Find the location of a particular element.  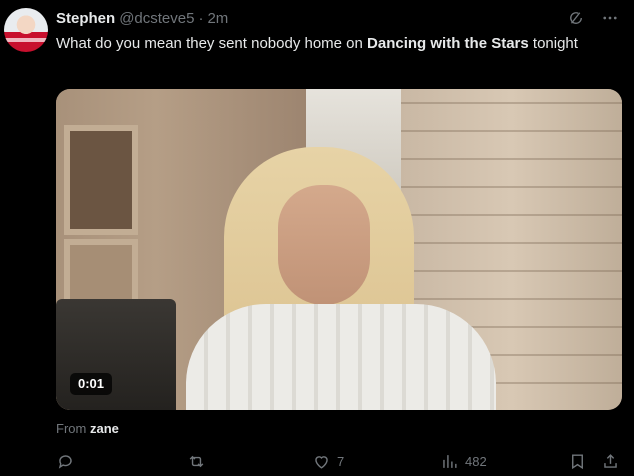

reply-button is located at coordinates (68, 461).